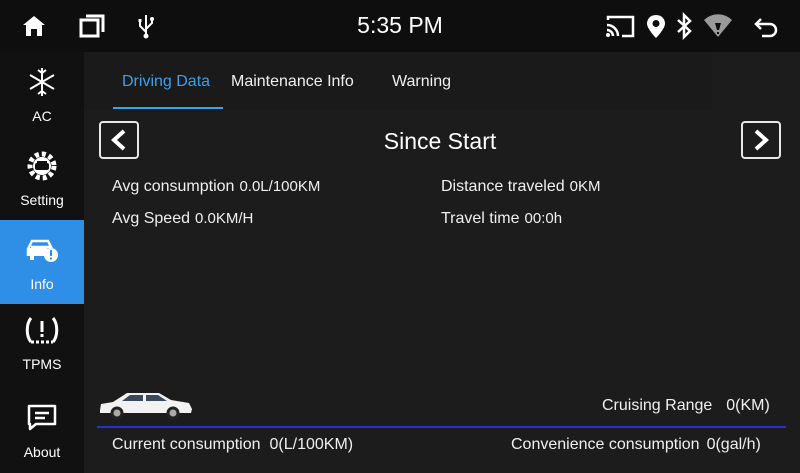 Image resolution: width=800 pixels, height=473 pixels. I want to click on travel-time-value: 00:0h, so click(543, 218).